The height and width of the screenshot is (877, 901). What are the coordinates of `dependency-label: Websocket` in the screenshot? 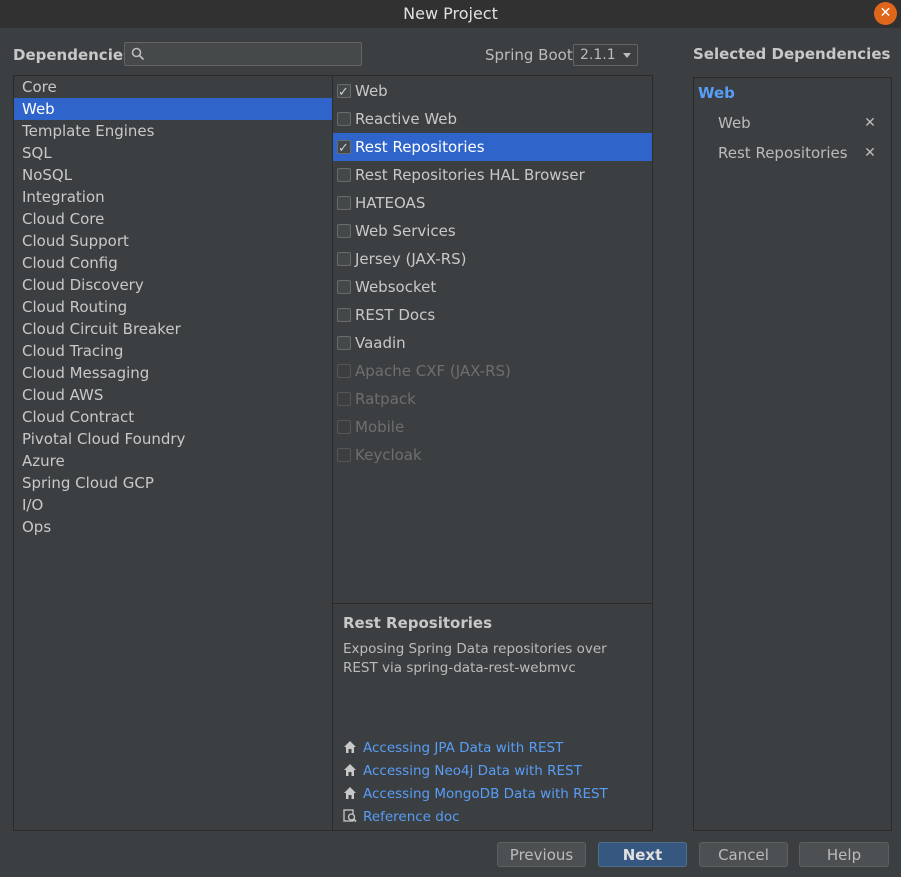 It's located at (396, 287).